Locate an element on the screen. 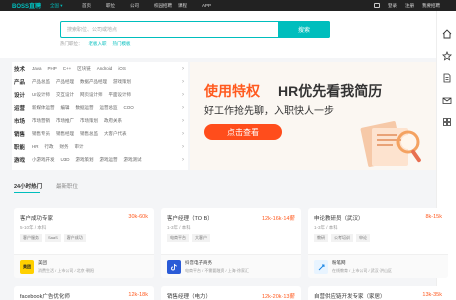 The width and height of the screenshot is (456, 300). job-title: 客户成功专家 is located at coordinates (36, 218).